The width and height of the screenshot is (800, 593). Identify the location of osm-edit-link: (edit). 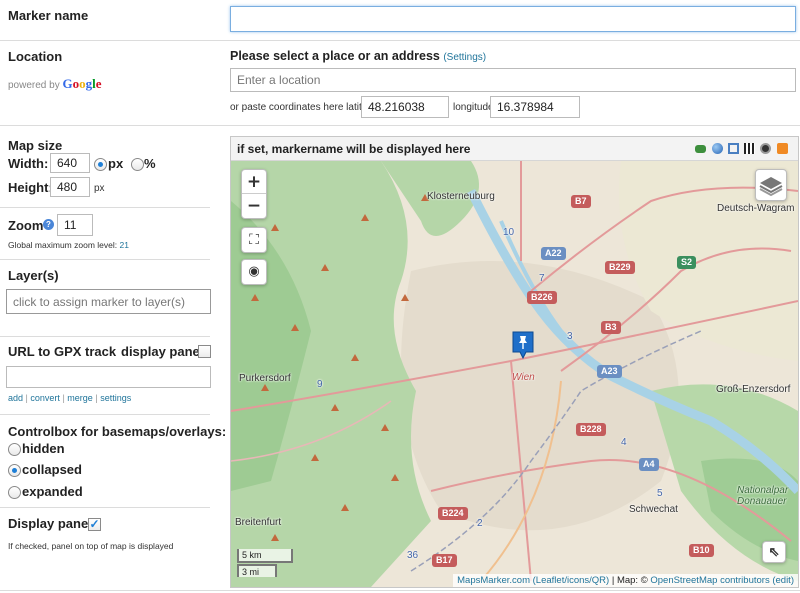
(783, 580).